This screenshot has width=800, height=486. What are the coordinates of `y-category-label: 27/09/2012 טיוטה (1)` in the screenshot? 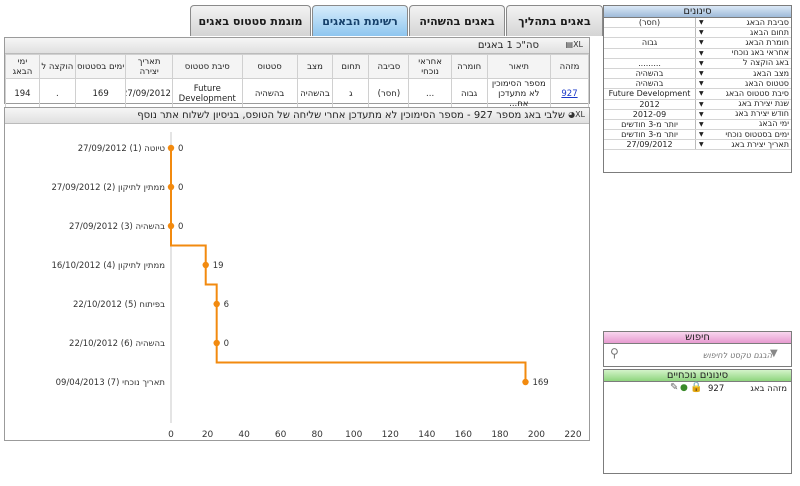 It's located at (122, 149).